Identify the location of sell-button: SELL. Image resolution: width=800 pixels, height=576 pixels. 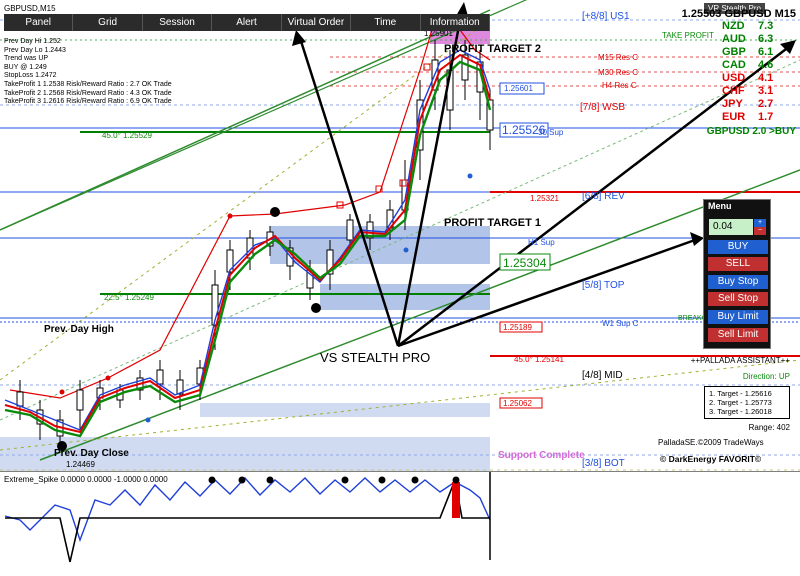
(738, 264).